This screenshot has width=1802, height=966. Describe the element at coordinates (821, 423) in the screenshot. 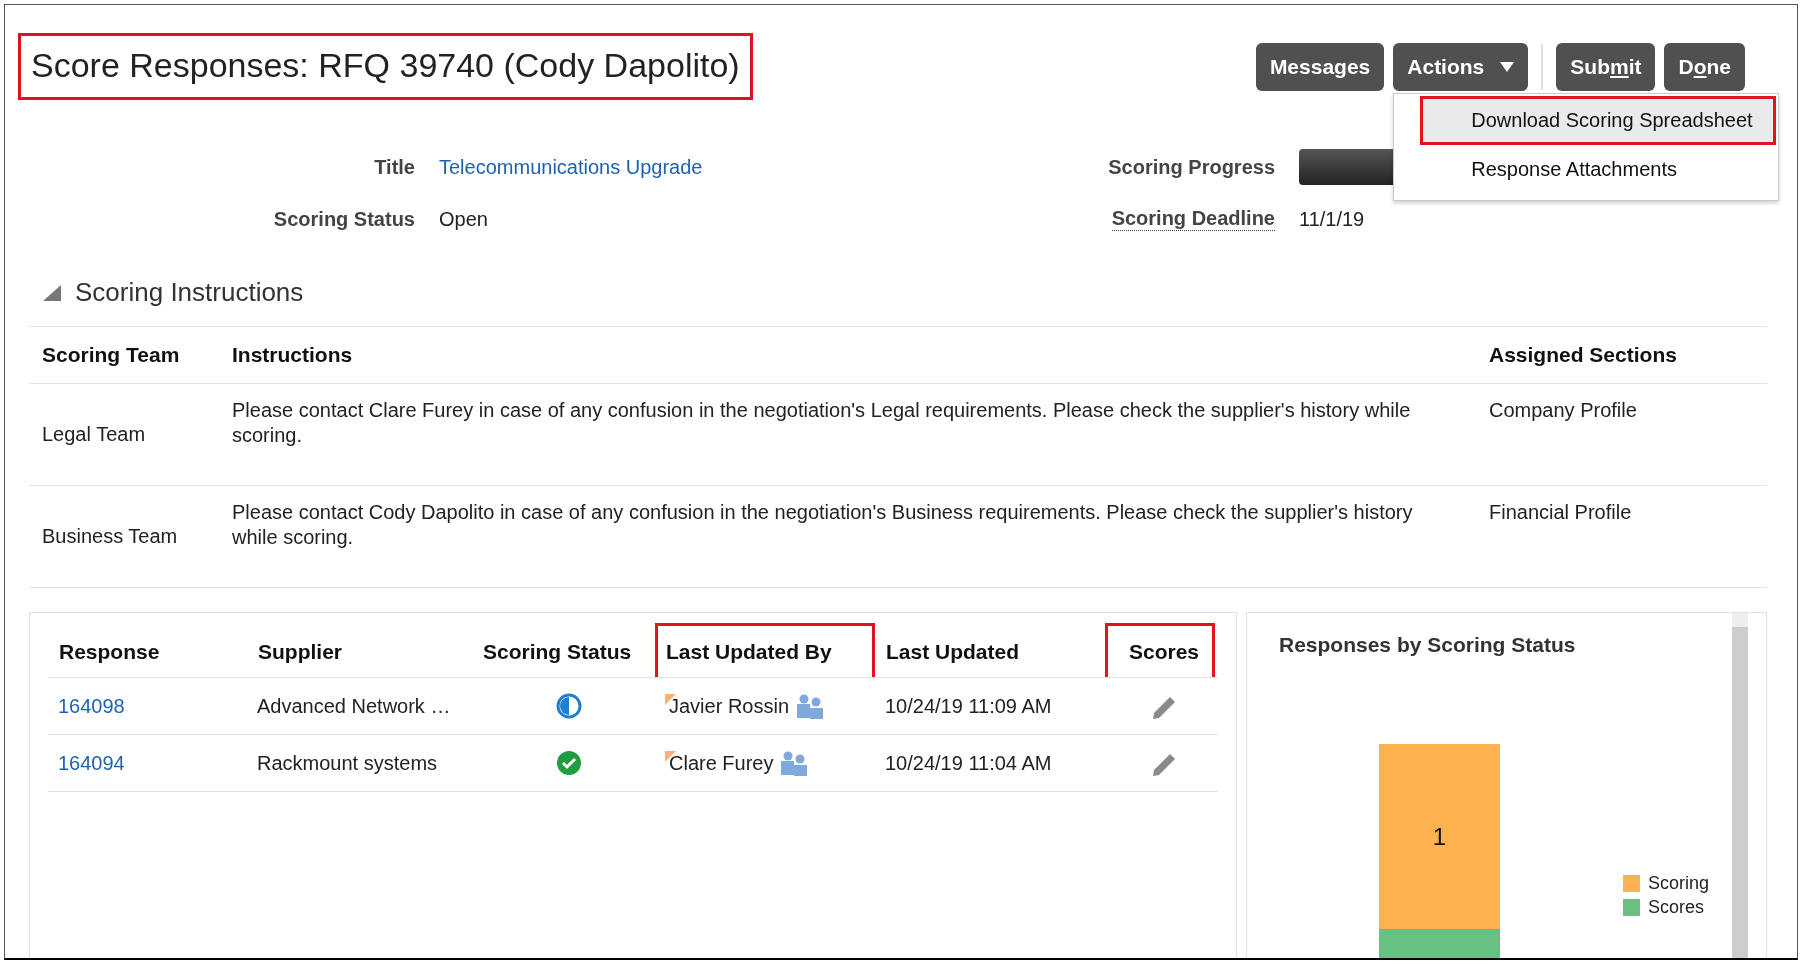

I see `table-cell-text: Please contact Clare Furey in case of any confusion in the negotiation's Legal requirements. Please check the supplier's history while scoring.` at that location.